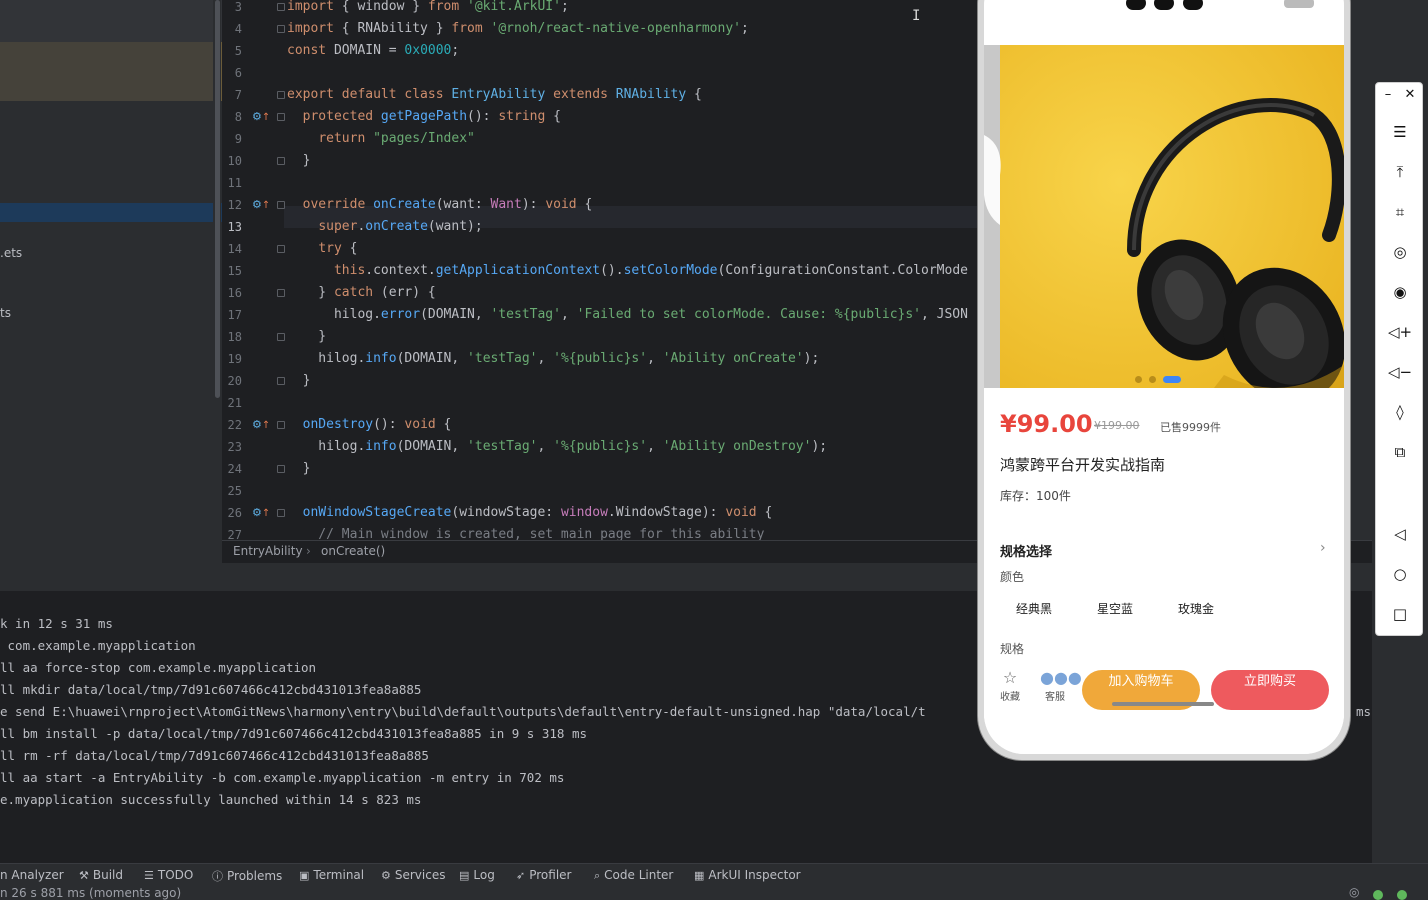 The width and height of the screenshot is (1428, 900). Describe the element at coordinates (1400, 255) in the screenshot. I see `rotate-icon: ◎` at that location.